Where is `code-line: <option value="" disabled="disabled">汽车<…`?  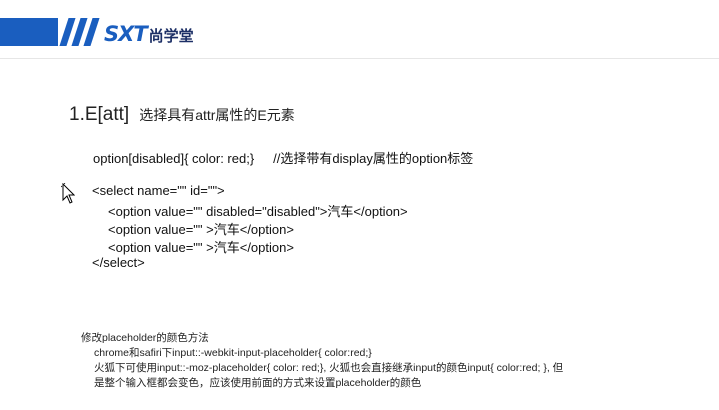
code-line: <option value="" disabled="disabled">汽车<… is located at coordinates (258, 211).